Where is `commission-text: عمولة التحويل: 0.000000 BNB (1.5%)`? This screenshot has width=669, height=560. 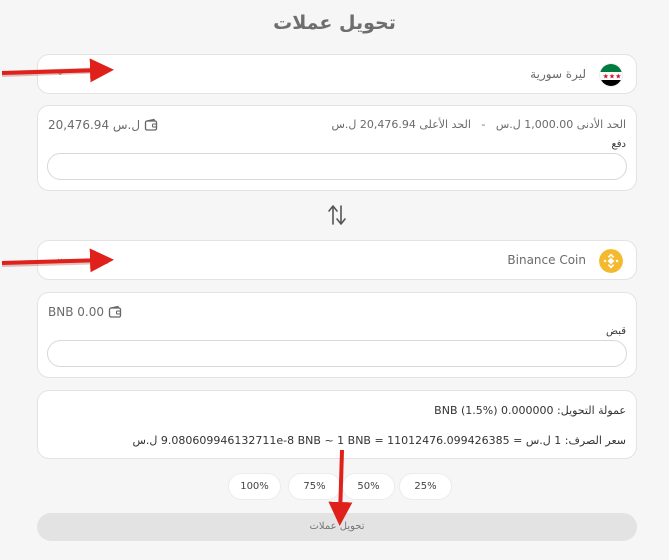
commission-text: عمولة التحويل: 0.000000 BNB (1.5%) is located at coordinates (530, 410).